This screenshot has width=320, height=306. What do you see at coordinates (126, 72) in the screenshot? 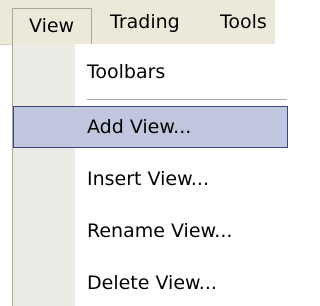
I see `menu-item-label: Toolbars` at bounding box center [126, 72].